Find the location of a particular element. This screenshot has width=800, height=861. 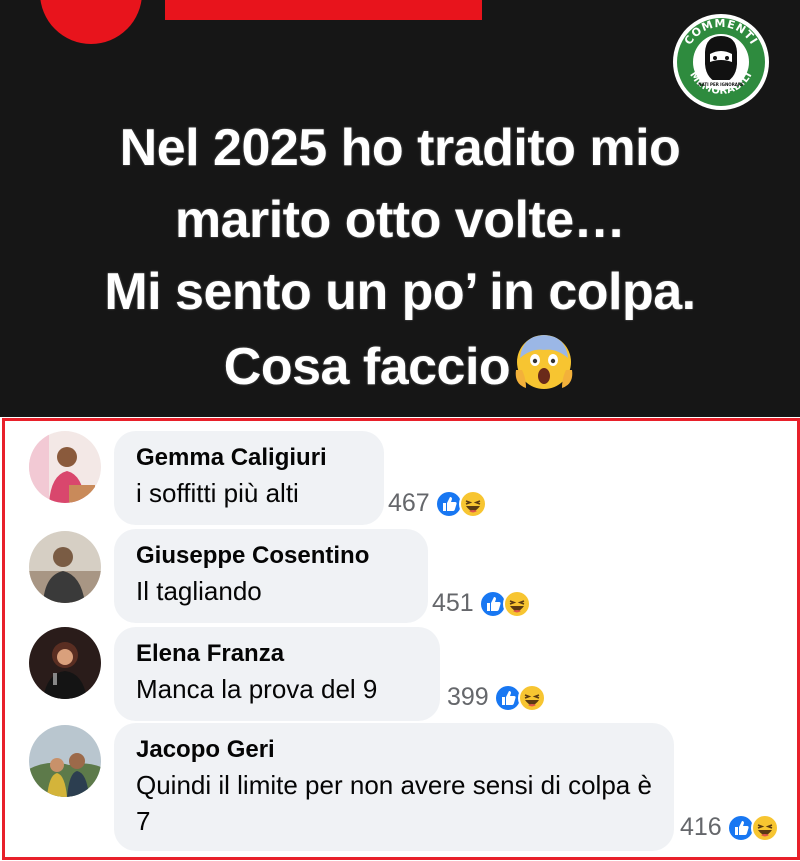

reaction-summary: 467 is located at coordinates (437, 503).